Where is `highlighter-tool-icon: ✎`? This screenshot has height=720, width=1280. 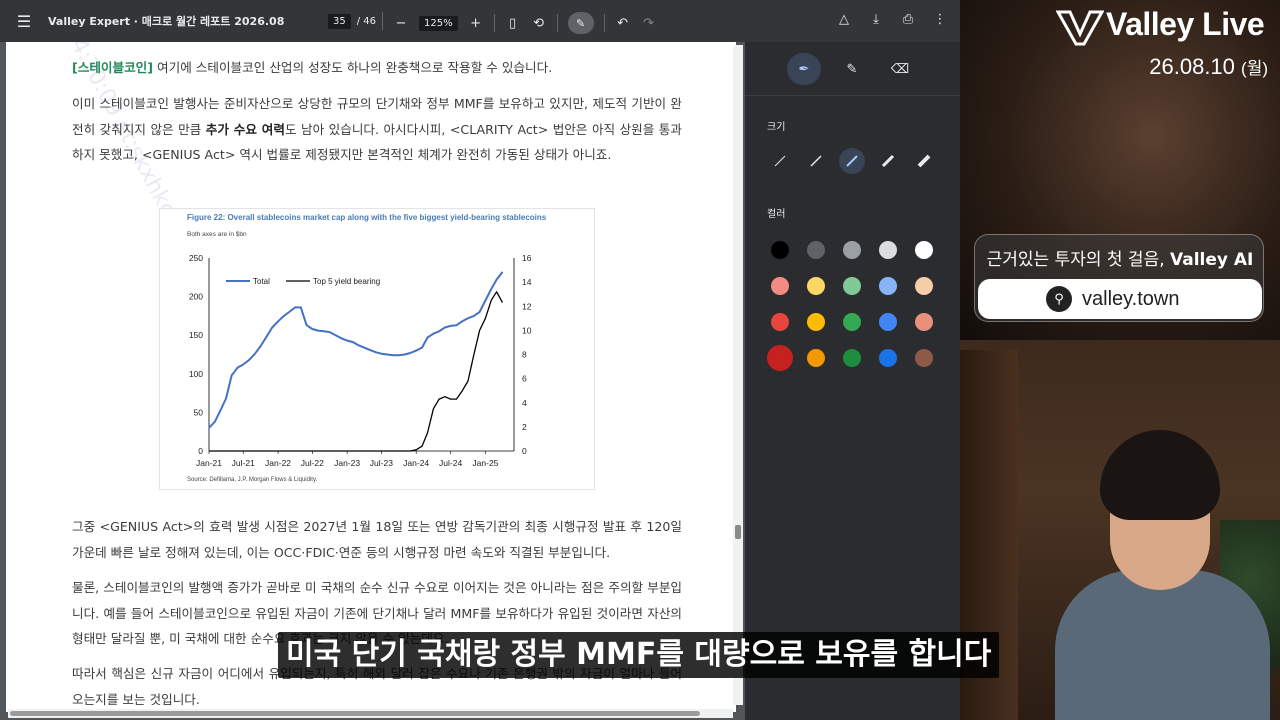 highlighter-tool-icon: ✎ is located at coordinates (852, 69).